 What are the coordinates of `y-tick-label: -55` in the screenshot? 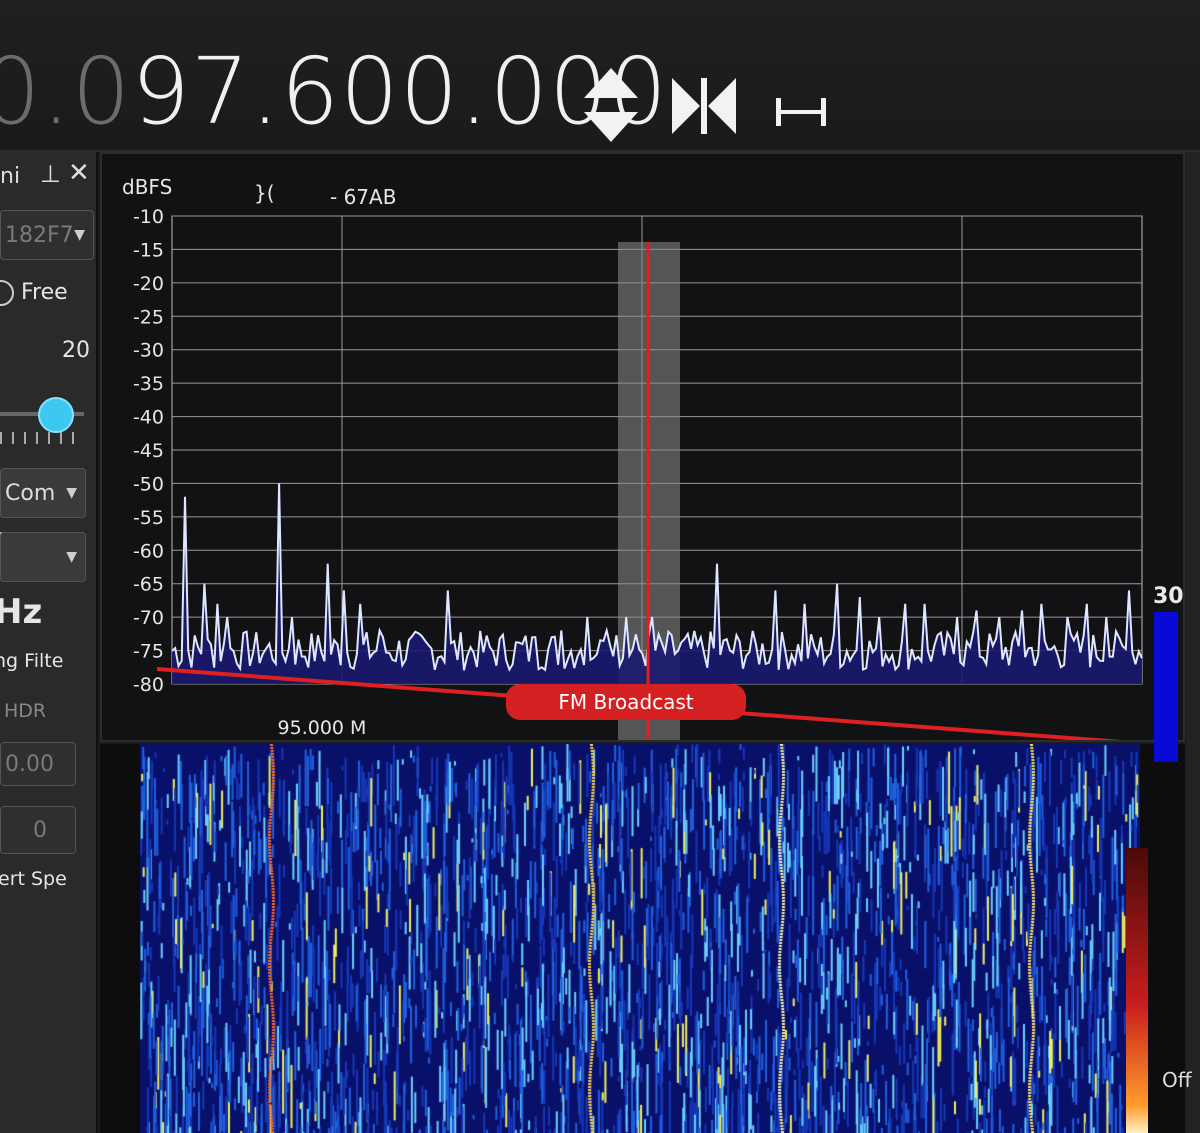 It's located at (148, 518).